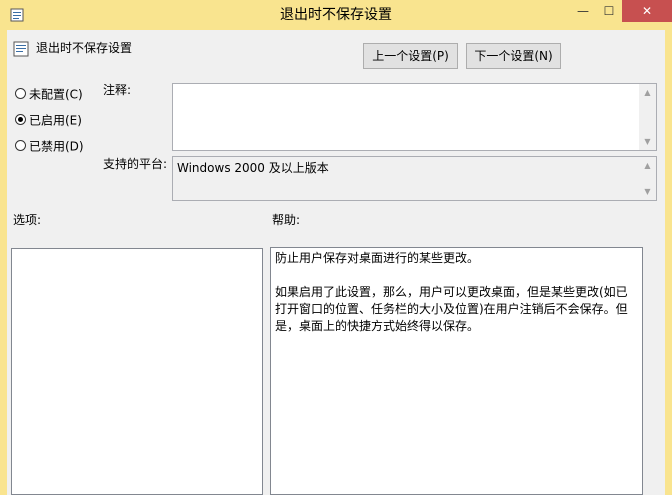 The height and width of the screenshot is (495, 672). I want to click on supported-platforms-label: 支持的平台:, so click(135, 164).